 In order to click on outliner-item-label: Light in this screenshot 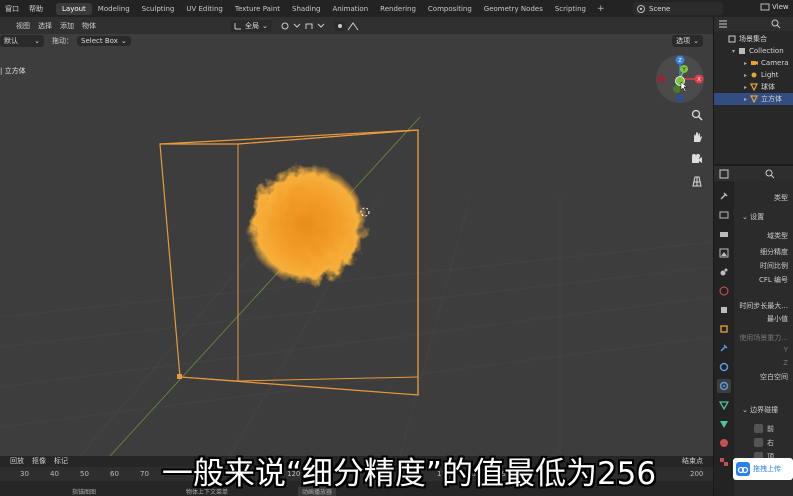, I will do `click(770, 75)`.